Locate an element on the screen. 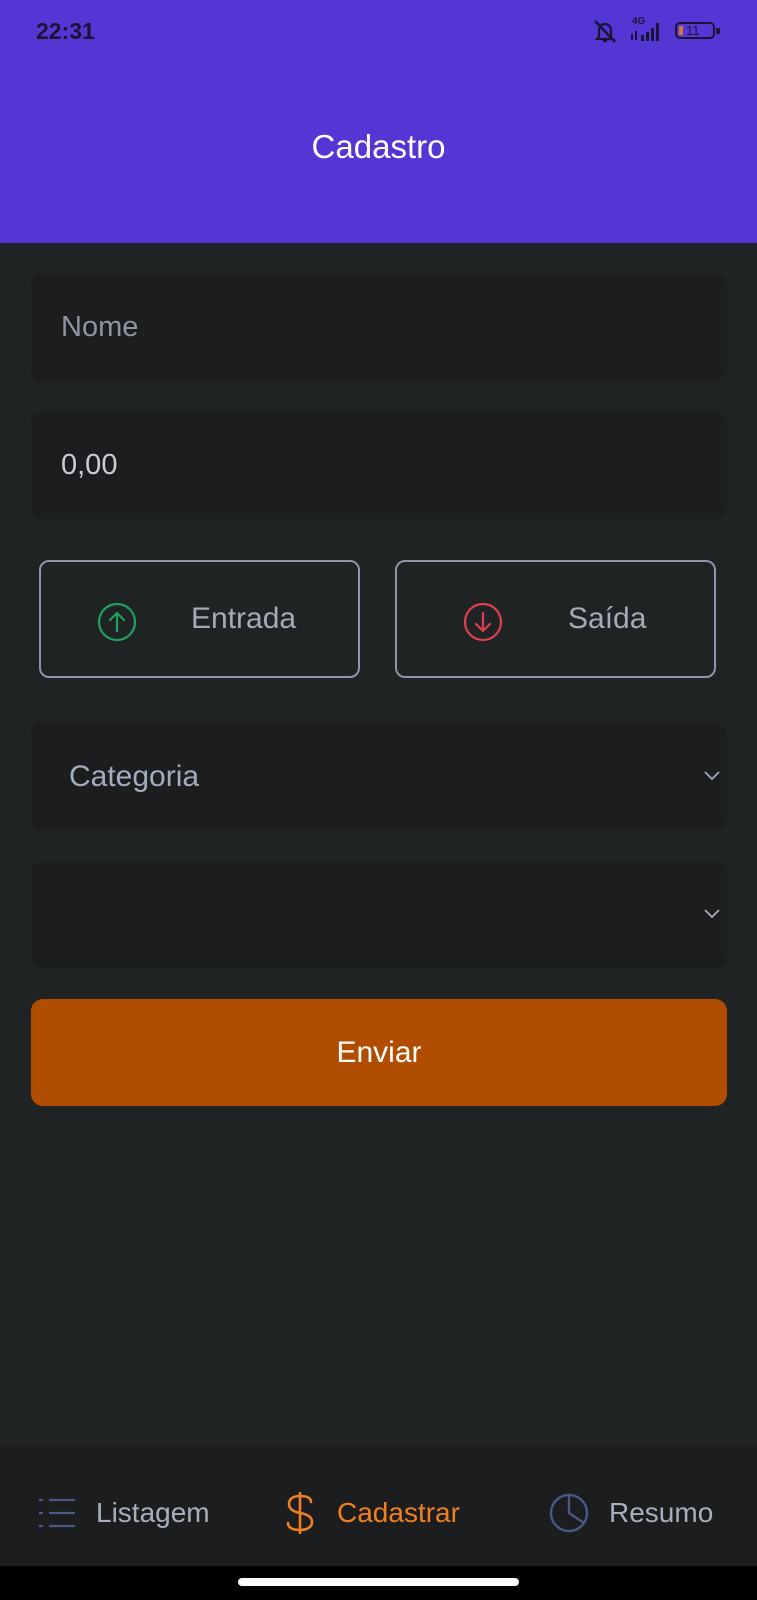 This screenshot has width=757, height=1600. nav-item-listagem: Listagem is located at coordinates (124, 1513).